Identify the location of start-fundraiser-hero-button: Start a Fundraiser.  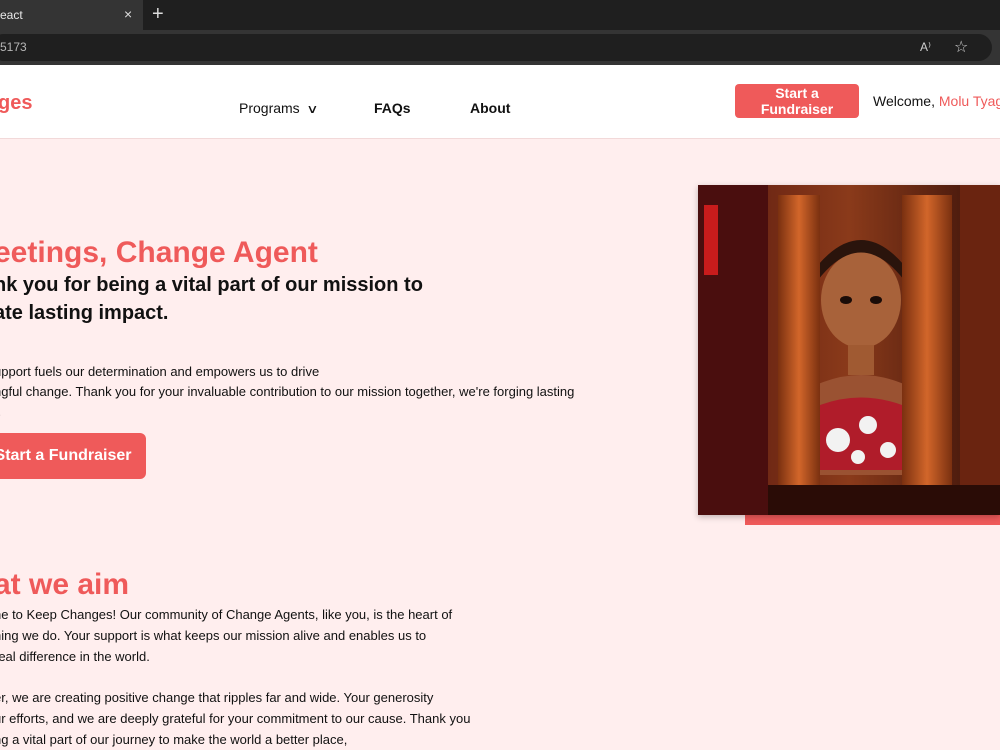
(73, 456).